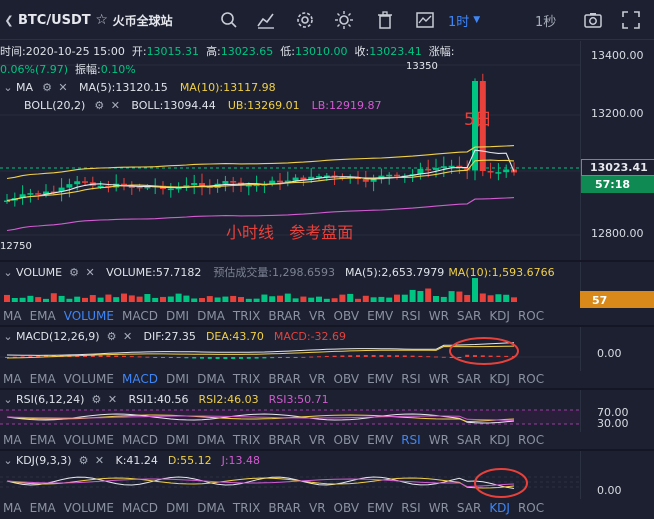 The height and width of the screenshot is (519, 654). What do you see at coordinates (86, 20) in the screenshot?
I see `symbol-selector: ❮ BTC/USDT ☆ 火币全球站` at bounding box center [86, 20].